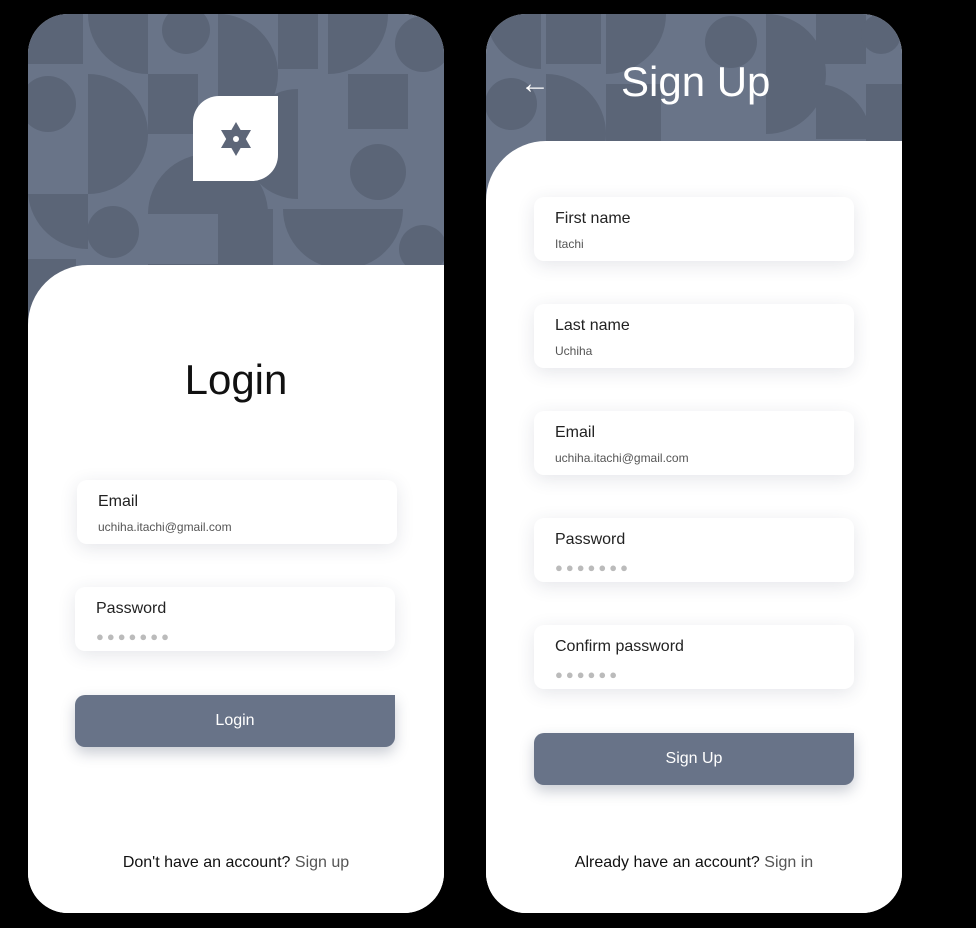 The height and width of the screenshot is (928, 976). Describe the element at coordinates (588, 674) in the screenshot. I see `confirm-password-dots: ●●●●●●` at that location.